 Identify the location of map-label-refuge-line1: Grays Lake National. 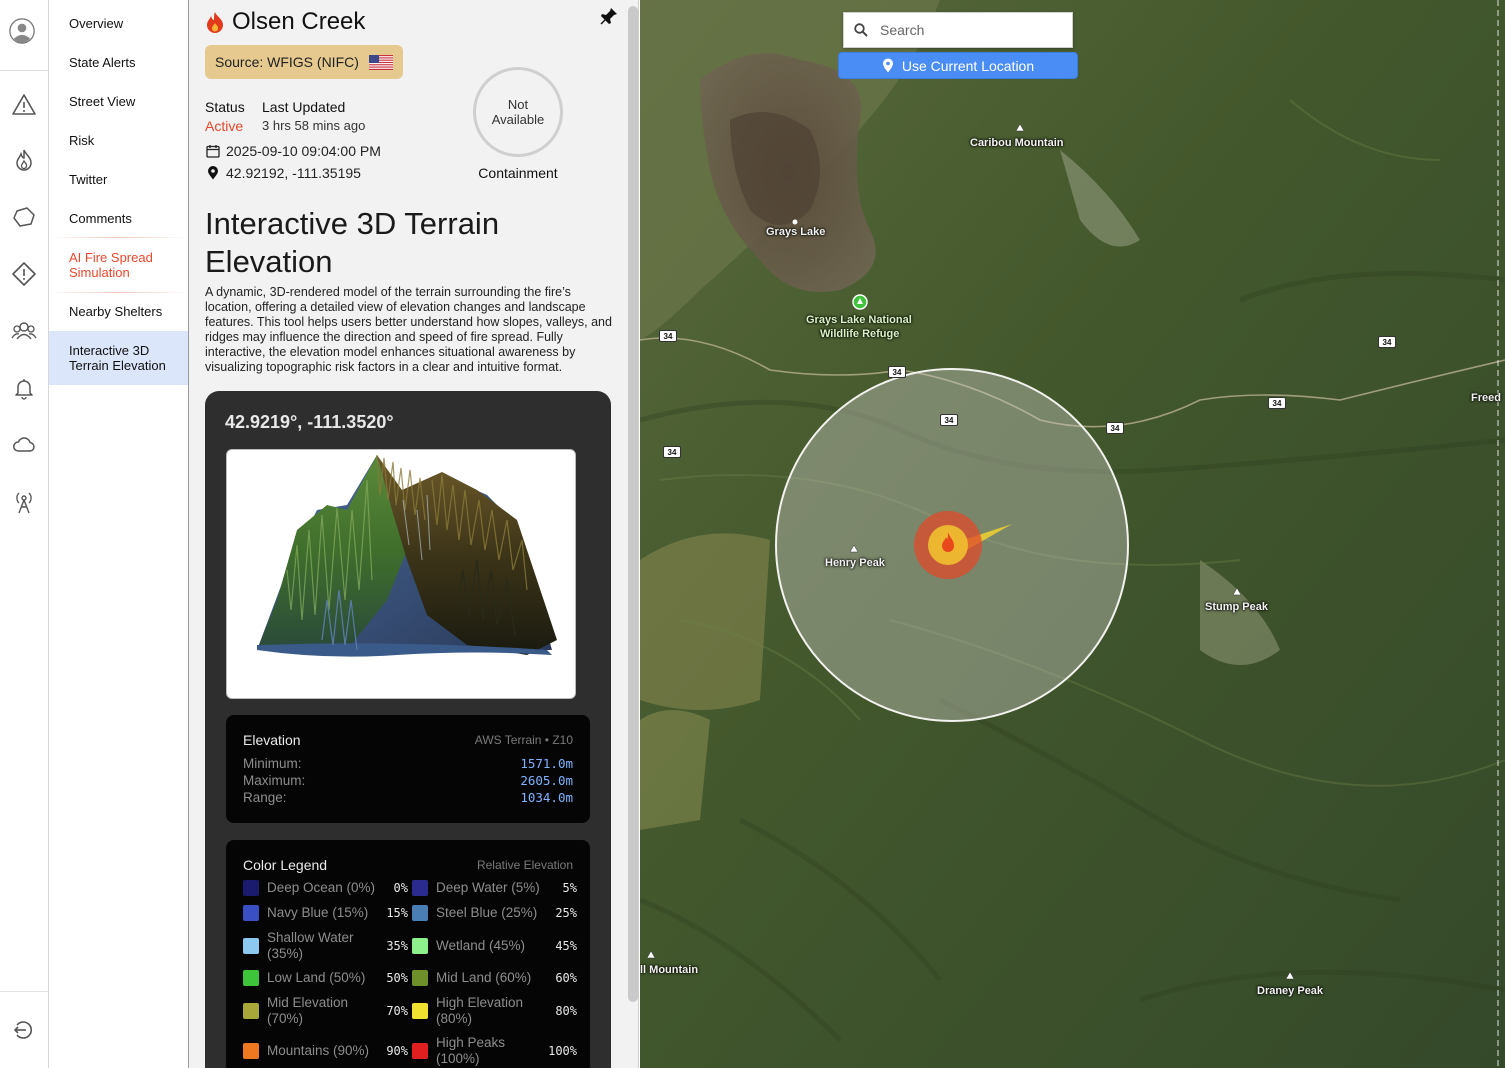
(859, 320).